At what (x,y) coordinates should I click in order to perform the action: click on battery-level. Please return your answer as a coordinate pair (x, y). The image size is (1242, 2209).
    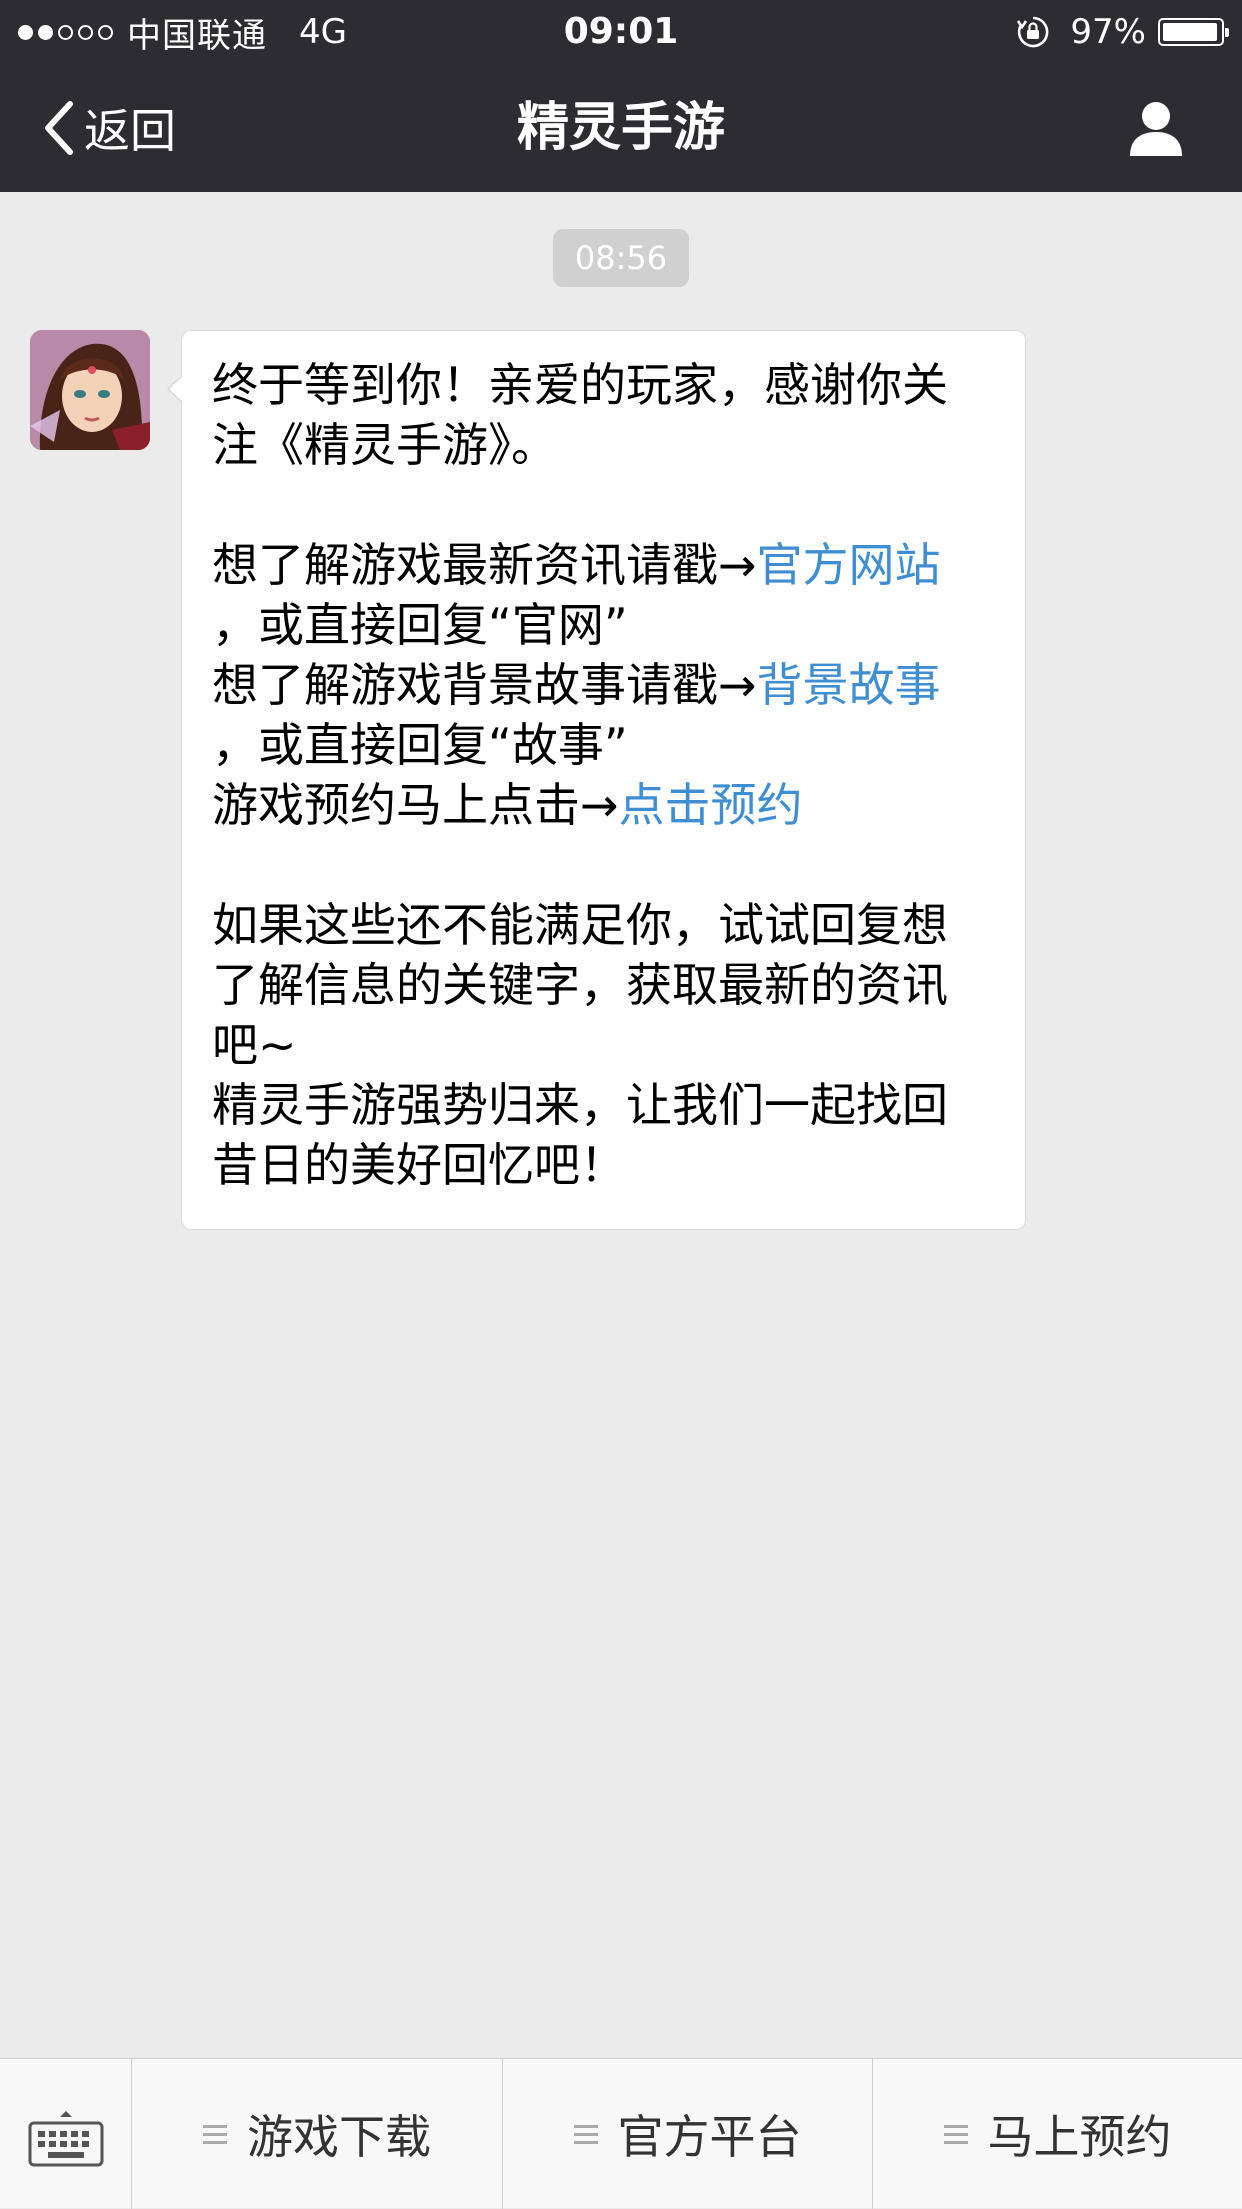
    Looking at the image, I should click on (1190, 32).